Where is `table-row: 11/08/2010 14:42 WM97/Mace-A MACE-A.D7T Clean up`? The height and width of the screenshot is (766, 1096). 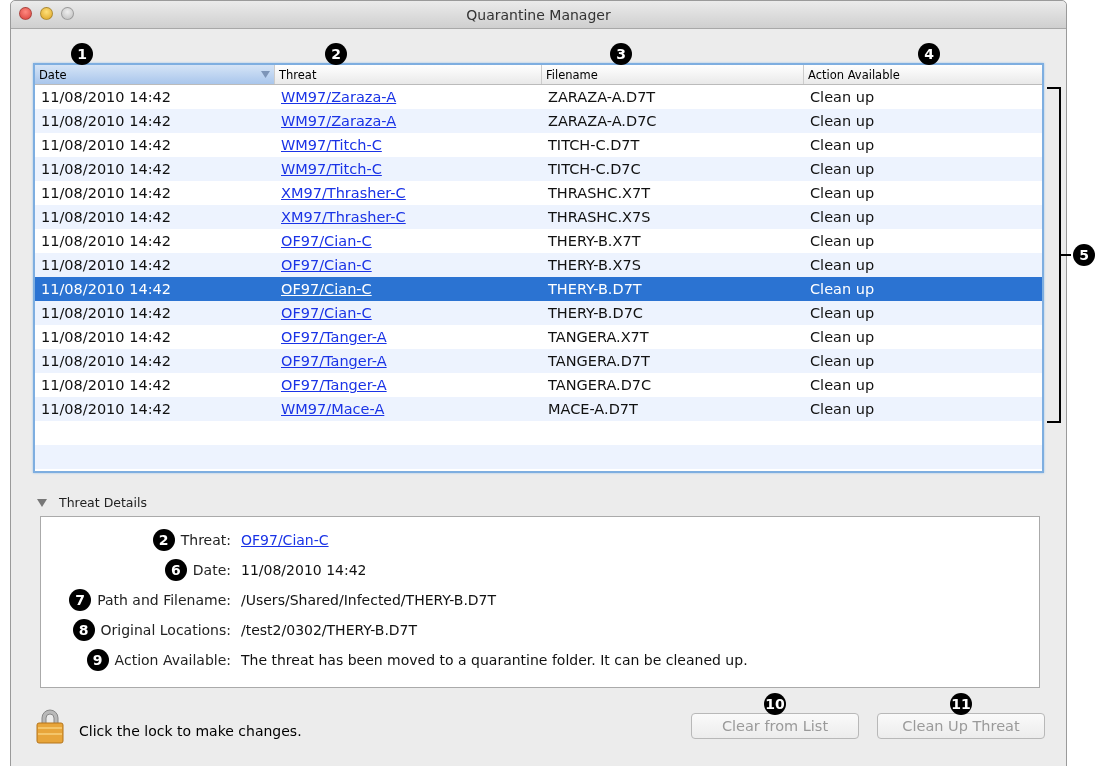
table-row: 11/08/2010 14:42 WM97/Mace-A MACE-A.D7T Clean up is located at coordinates (538, 409).